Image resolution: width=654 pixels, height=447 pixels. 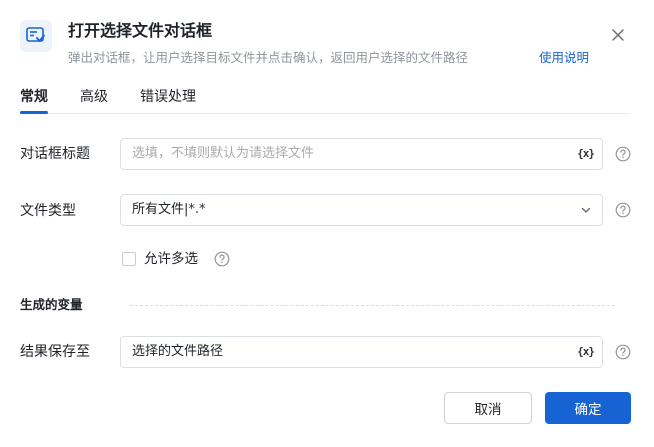 I want to click on file-type-select: 所有文件|*.*, so click(x=361, y=210).